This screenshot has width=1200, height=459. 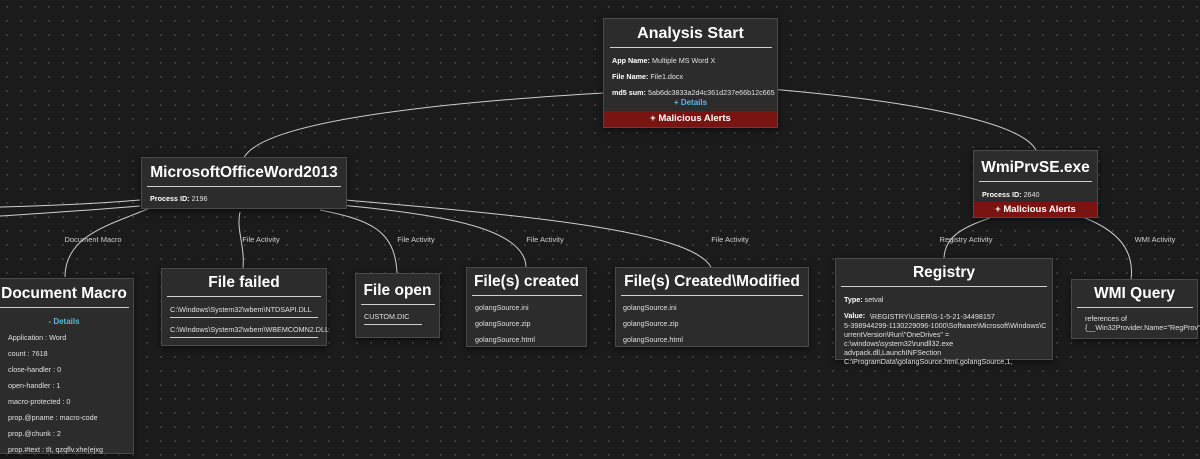 What do you see at coordinates (1011, 194) in the screenshot?
I see `process-id-row: Process ID: 2640` at bounding box center [1011, 194].